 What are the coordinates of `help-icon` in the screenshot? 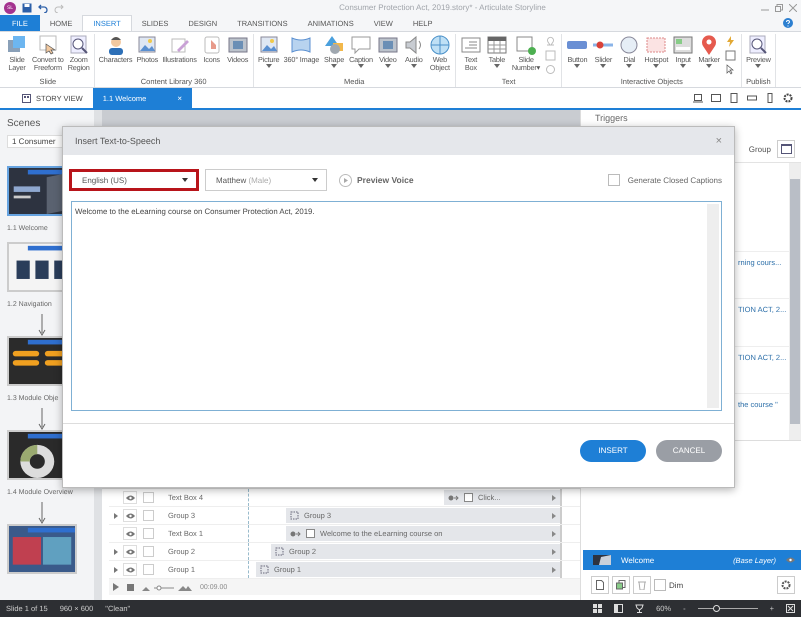 It's located at (788, 23).